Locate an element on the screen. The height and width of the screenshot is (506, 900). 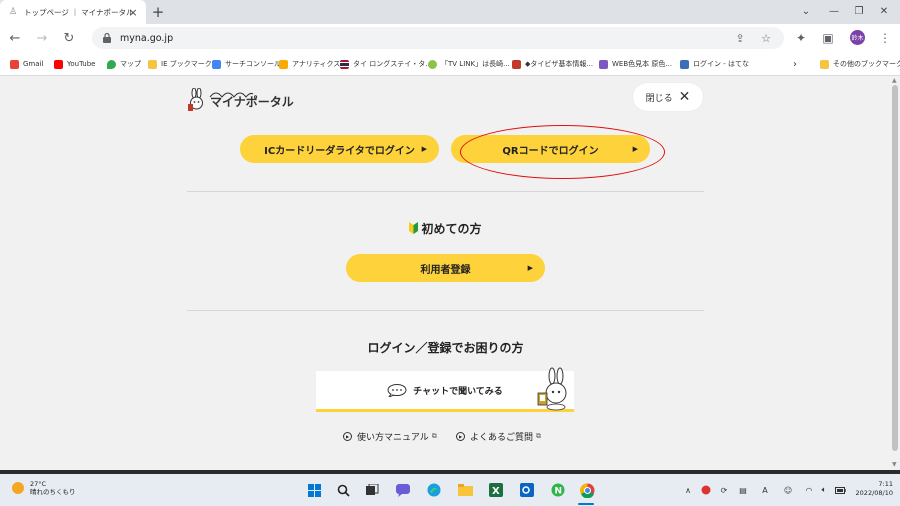
gmail-icon is located at coordinates (14, 64).